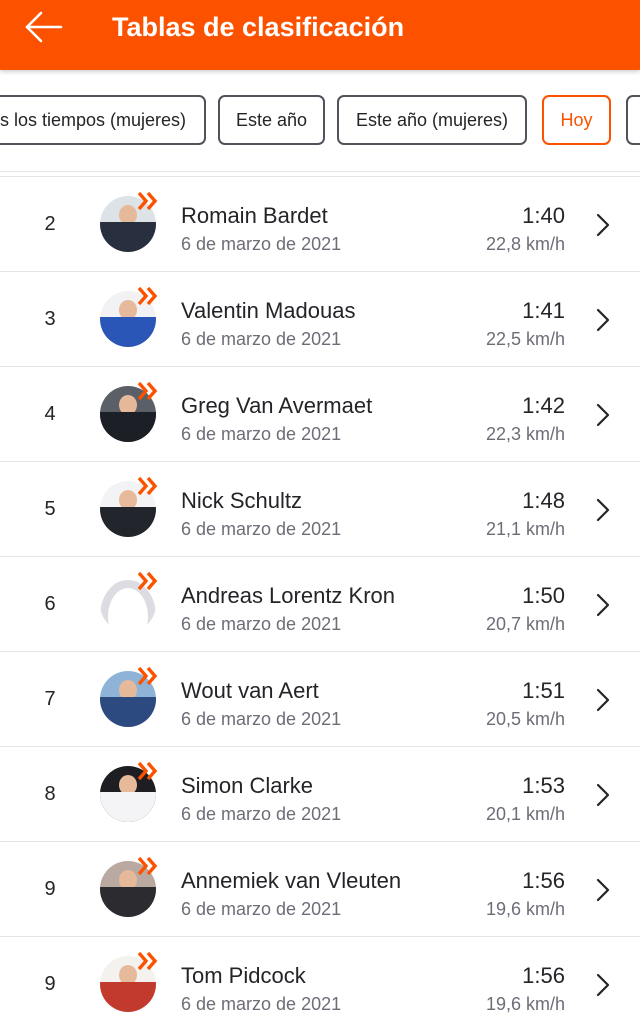 This screenshot has width=640, height=1031. Describe the element at coordinates (525, 434) in the screenshot. I see `effort-speed: 22,3 km/h` at that location.